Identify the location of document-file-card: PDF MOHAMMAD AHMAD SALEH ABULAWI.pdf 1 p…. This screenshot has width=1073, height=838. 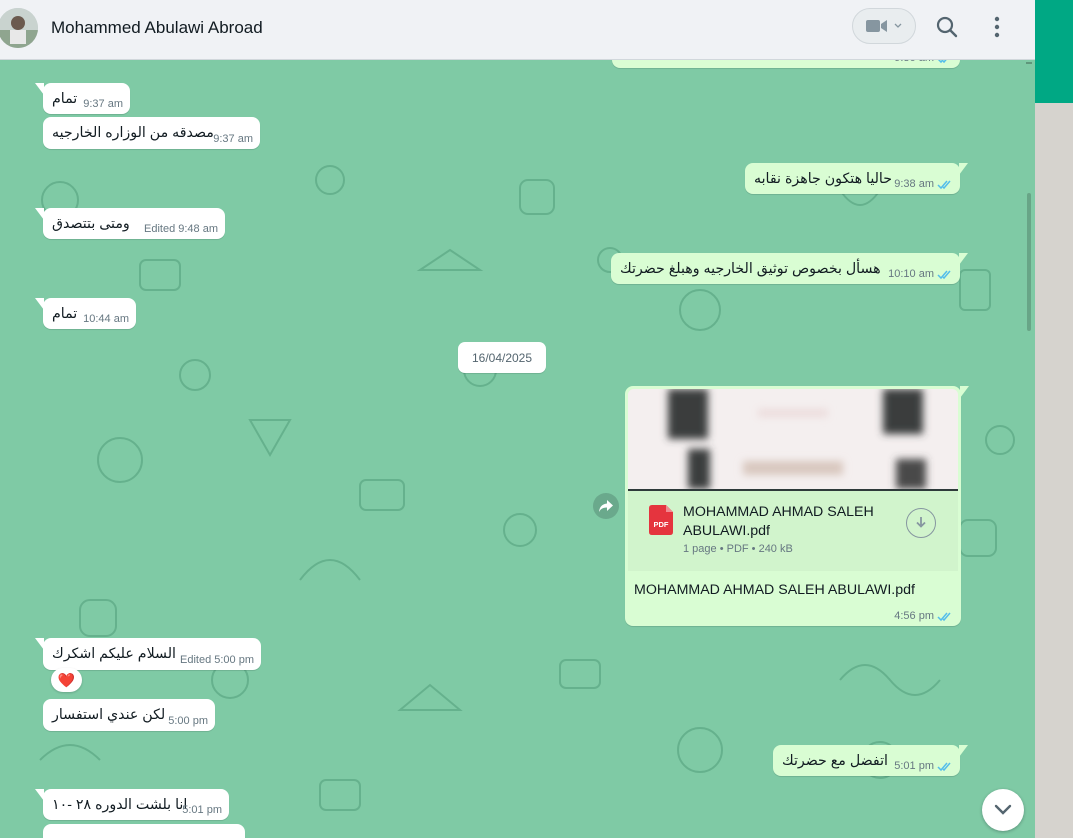
(793, 531).